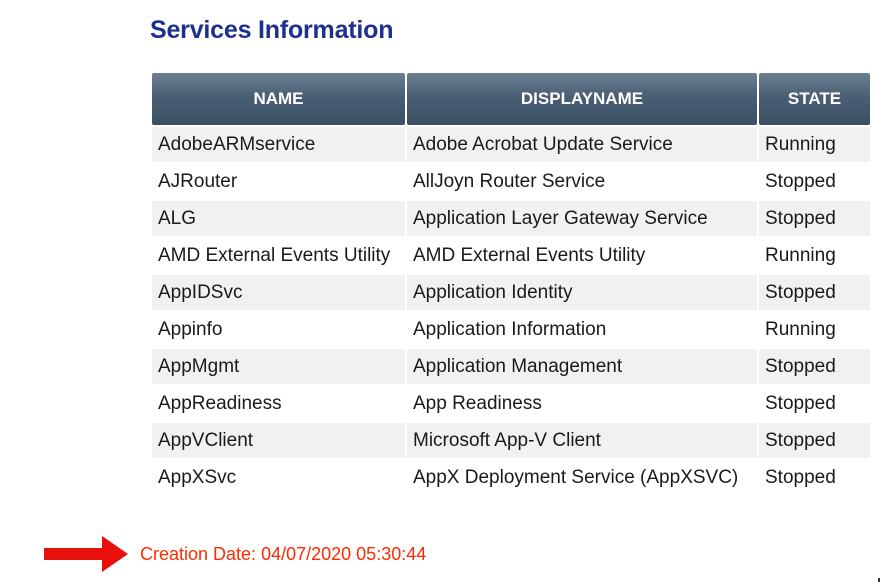 The width and height of the screenshot is (887, 586). Describe the element at coordinates (582, 477) in the screenshot. I see `cell-displayname: AppX Deployment Service (AppXSVC)` at that location.